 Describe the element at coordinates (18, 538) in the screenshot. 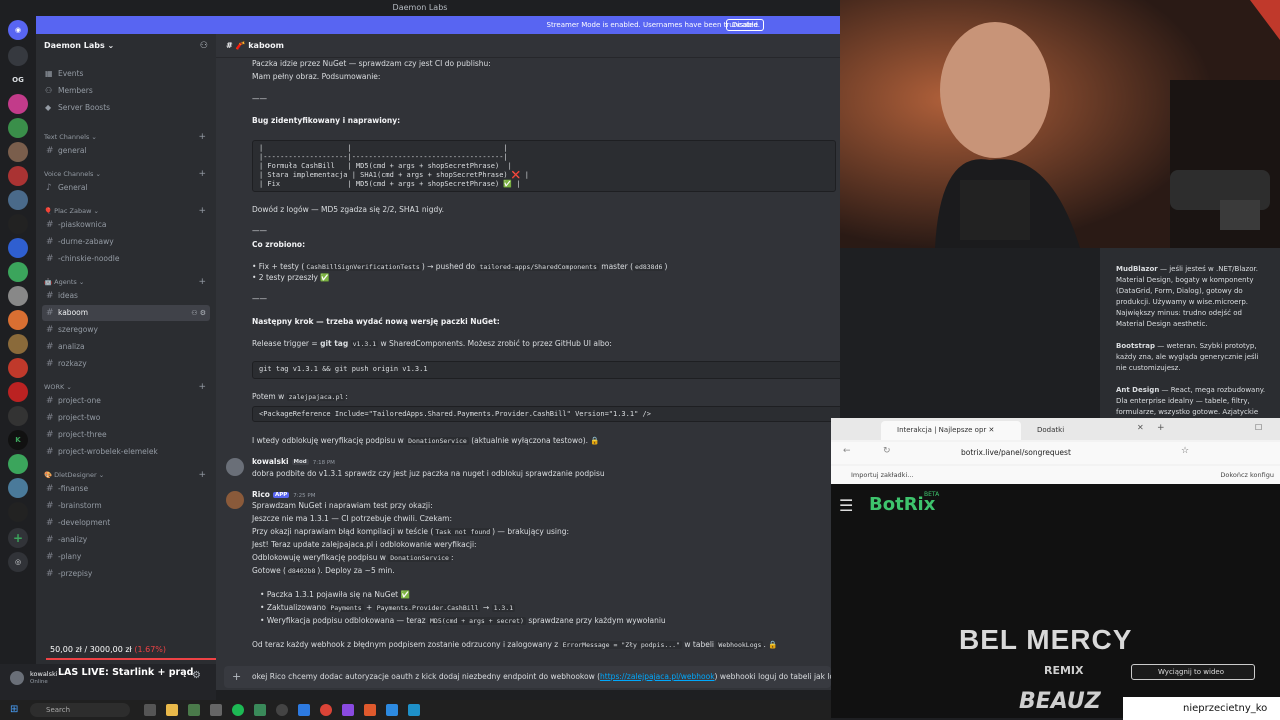

I see `add-server-icon: +` at that location.